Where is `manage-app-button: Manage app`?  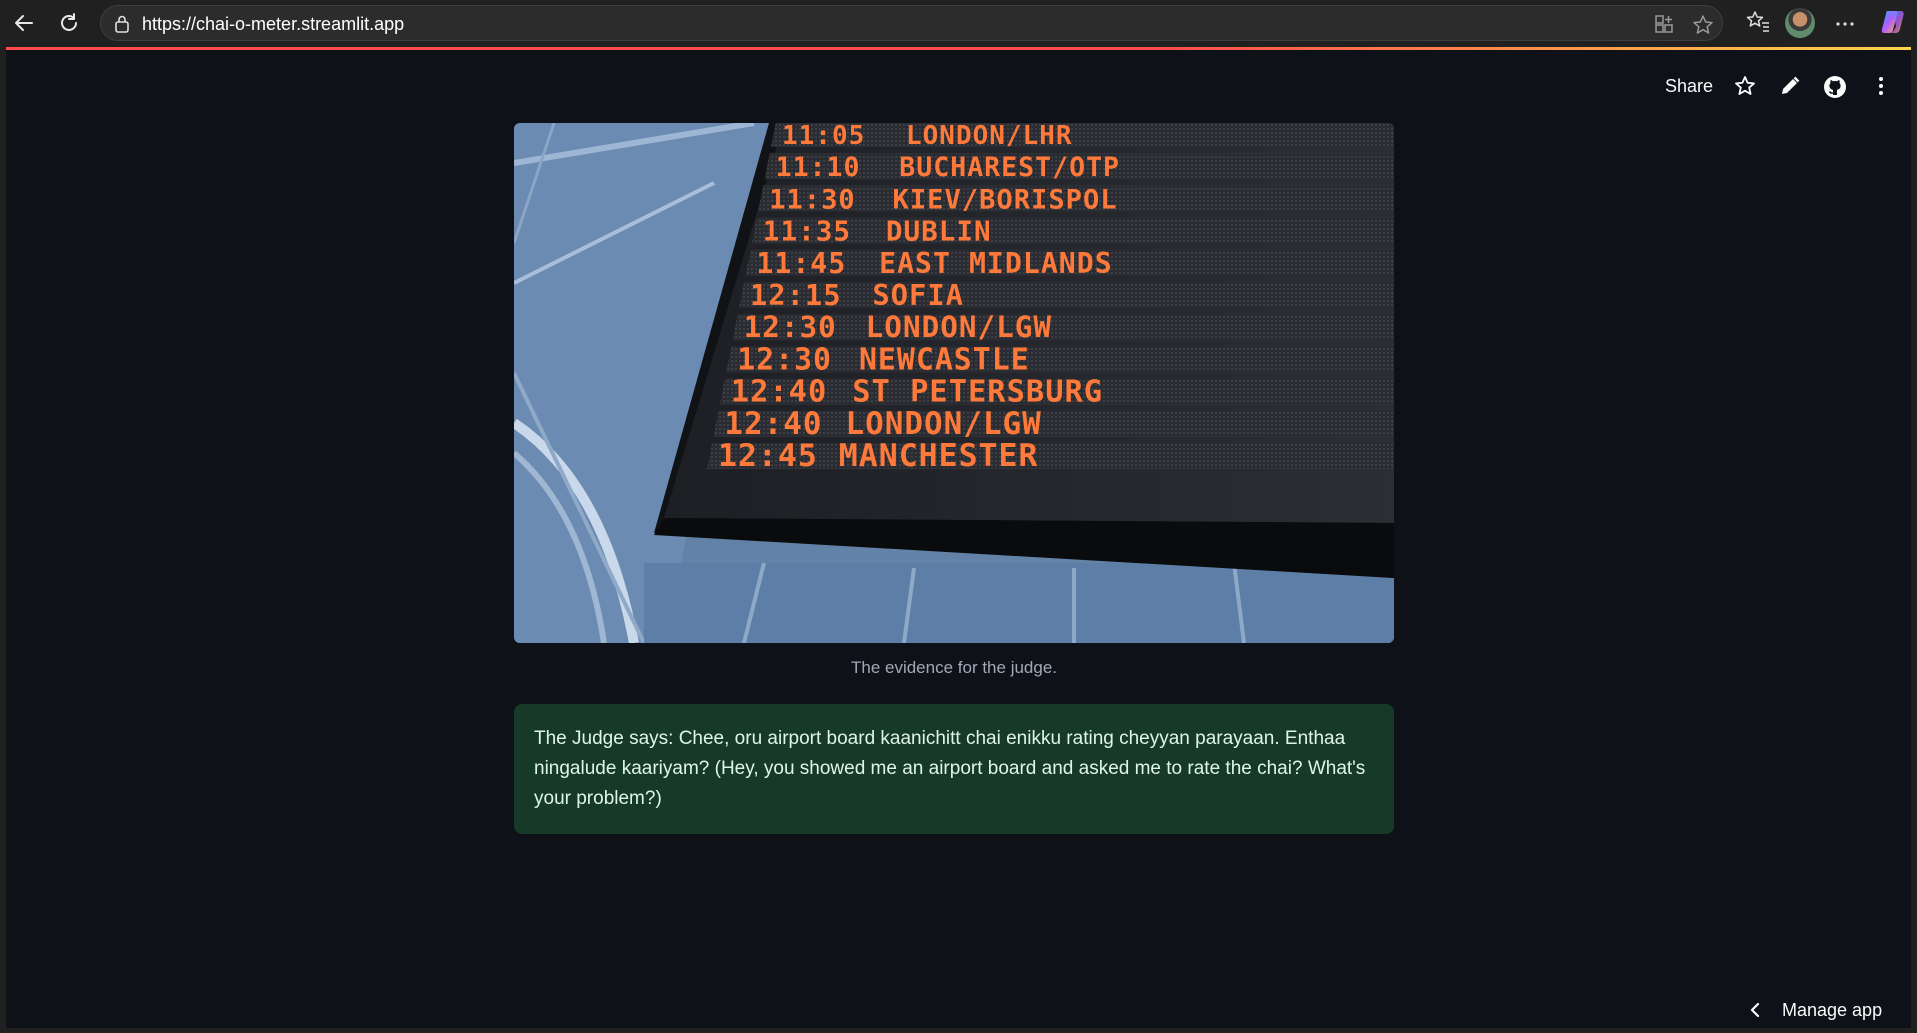
manage-app-button: Manage app is located at coordinates (1815, 1010).